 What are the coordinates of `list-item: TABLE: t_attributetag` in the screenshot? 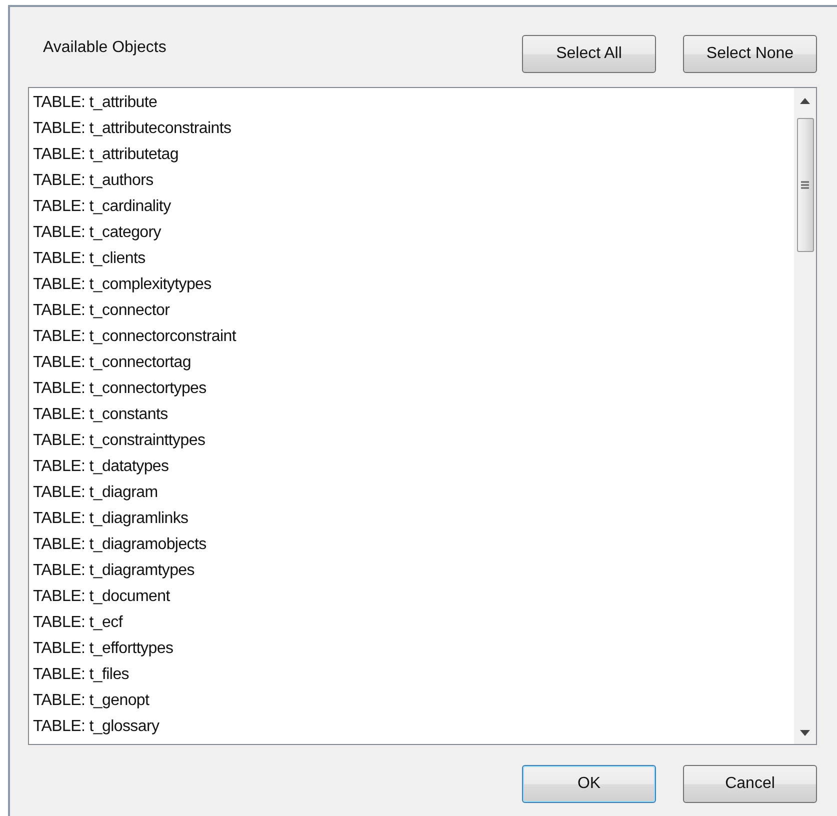 It's located at (413, 155).